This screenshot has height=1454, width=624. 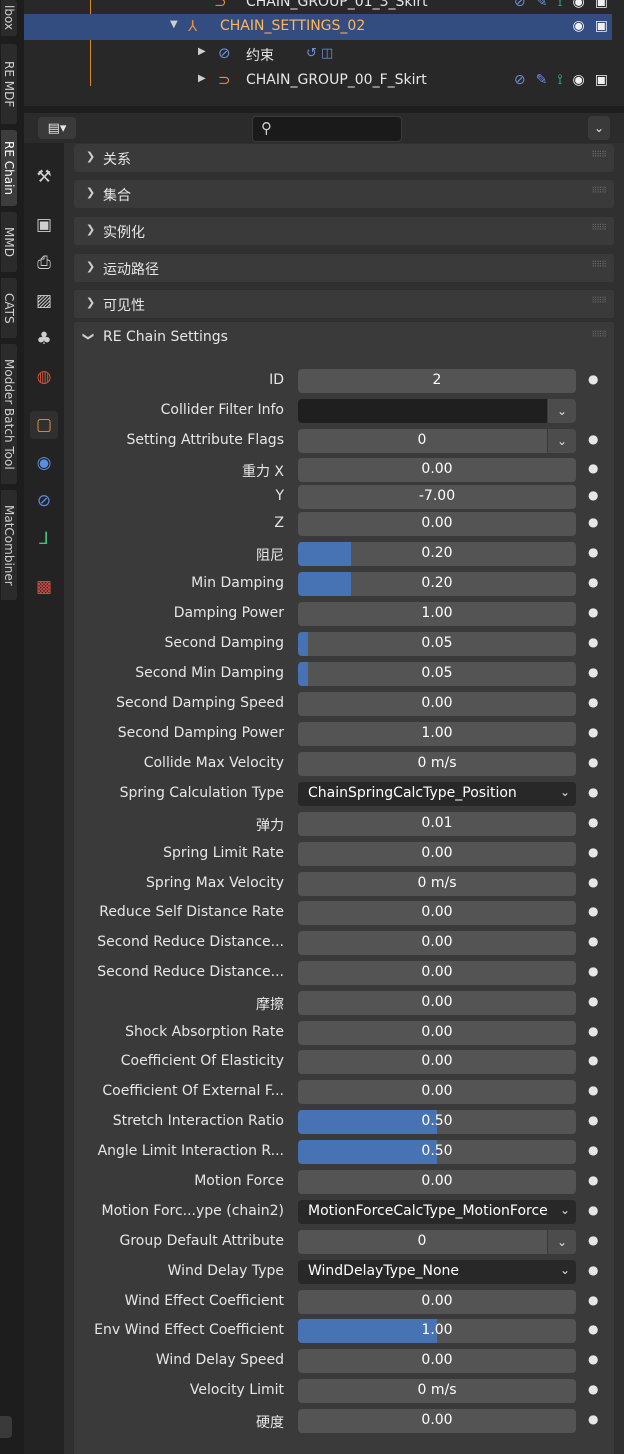 What do you see at coordinates (437, 1272) in the screenshot?
I see `enum-dropdown: WindDelayType_None ⌄` at bounding box center [437, 1272].